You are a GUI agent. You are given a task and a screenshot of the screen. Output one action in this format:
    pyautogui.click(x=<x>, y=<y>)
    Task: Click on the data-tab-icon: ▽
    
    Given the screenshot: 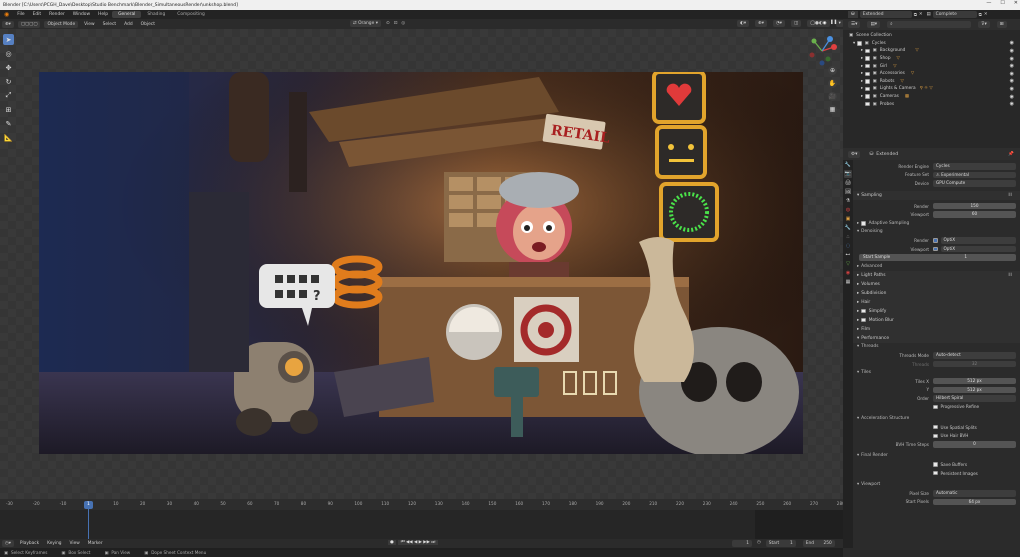 What is the action you would take?
    pyautogui.click(x=848, y=264)
    